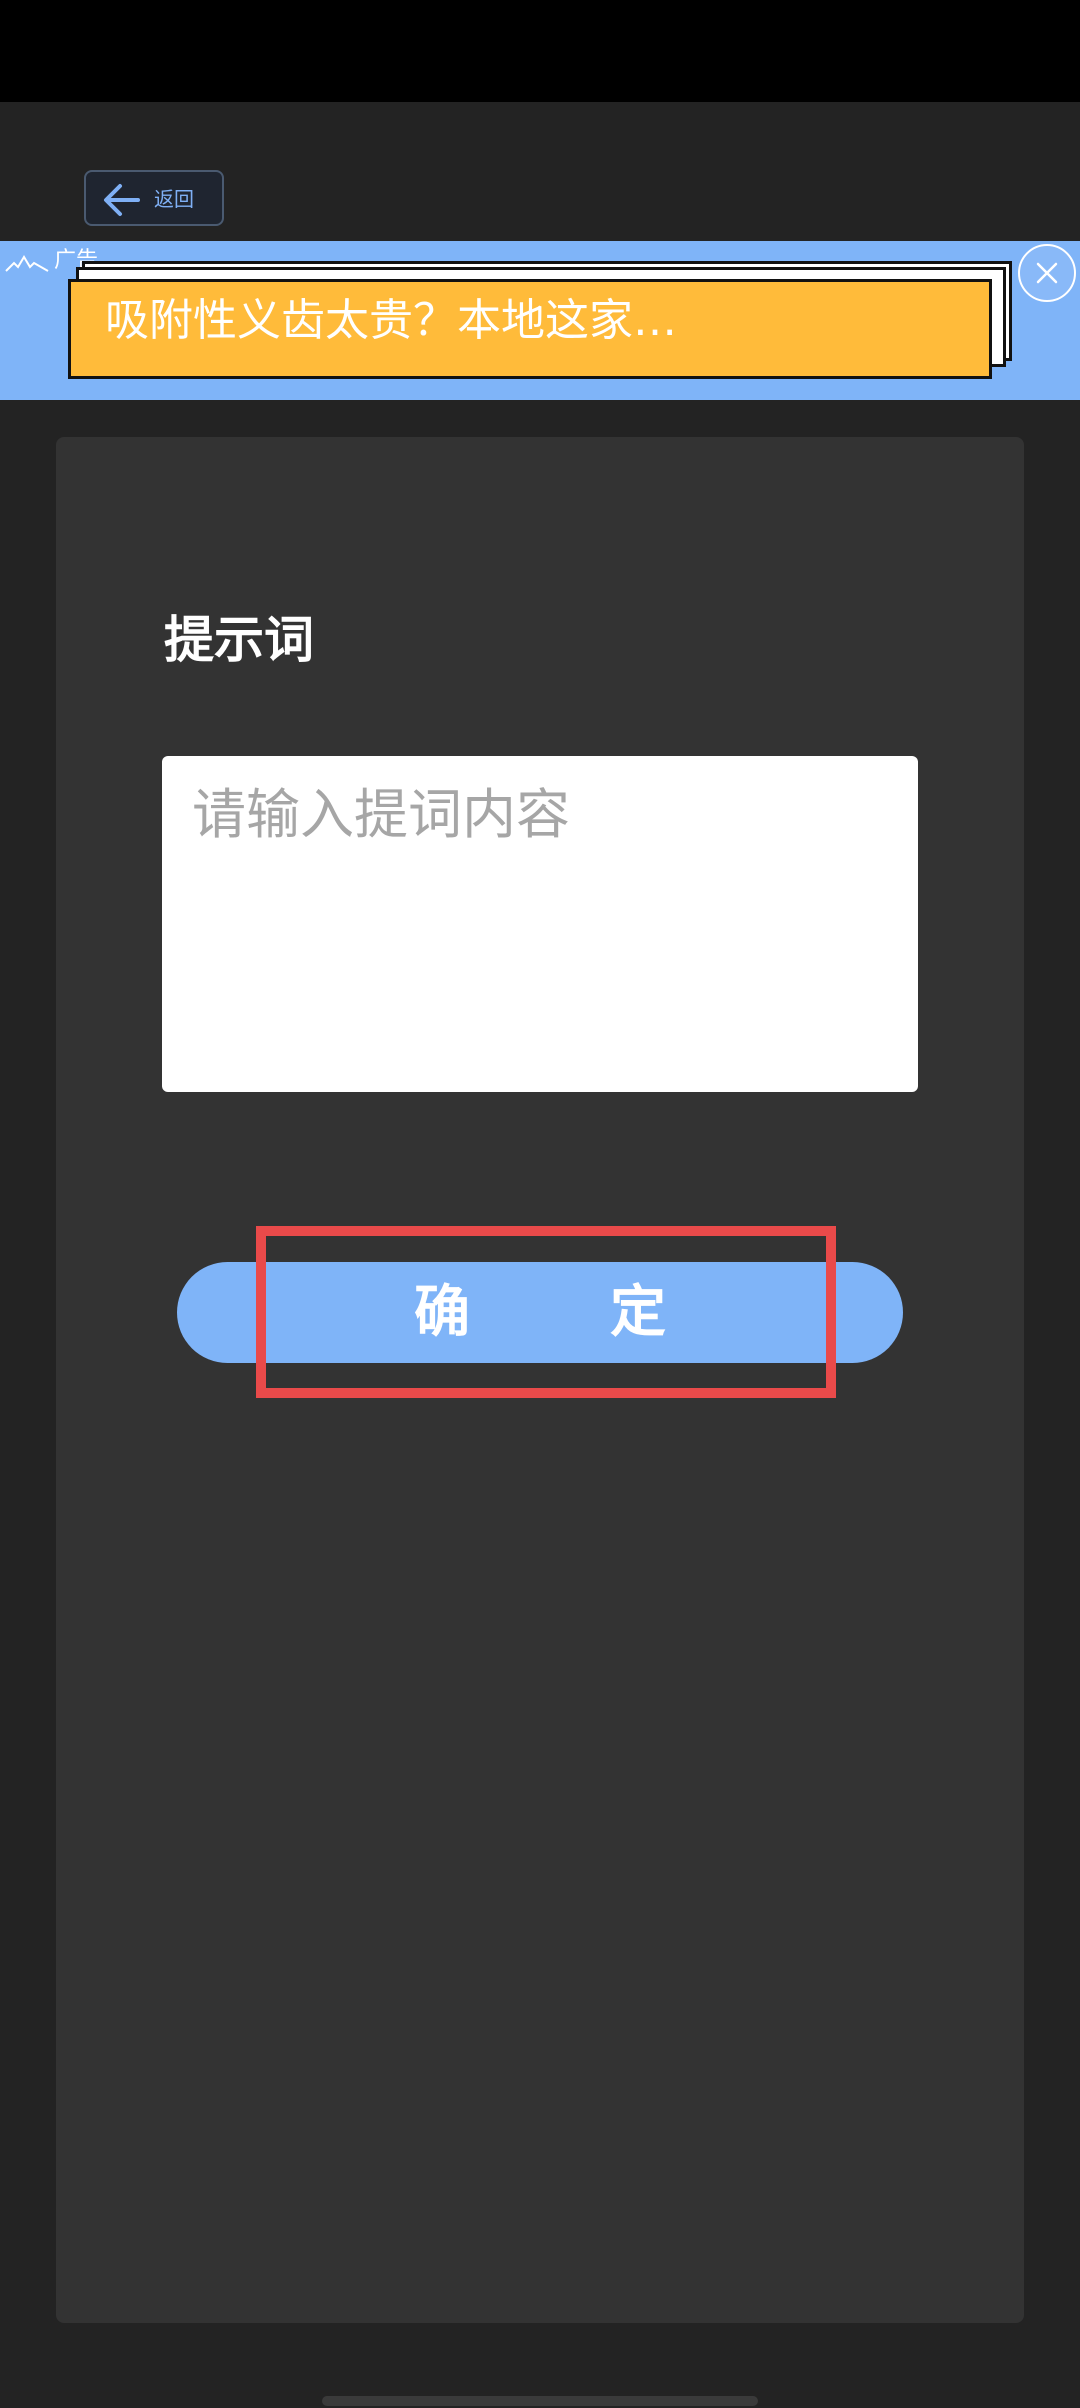  I want to click on home-indicator, so click(540, 2401).